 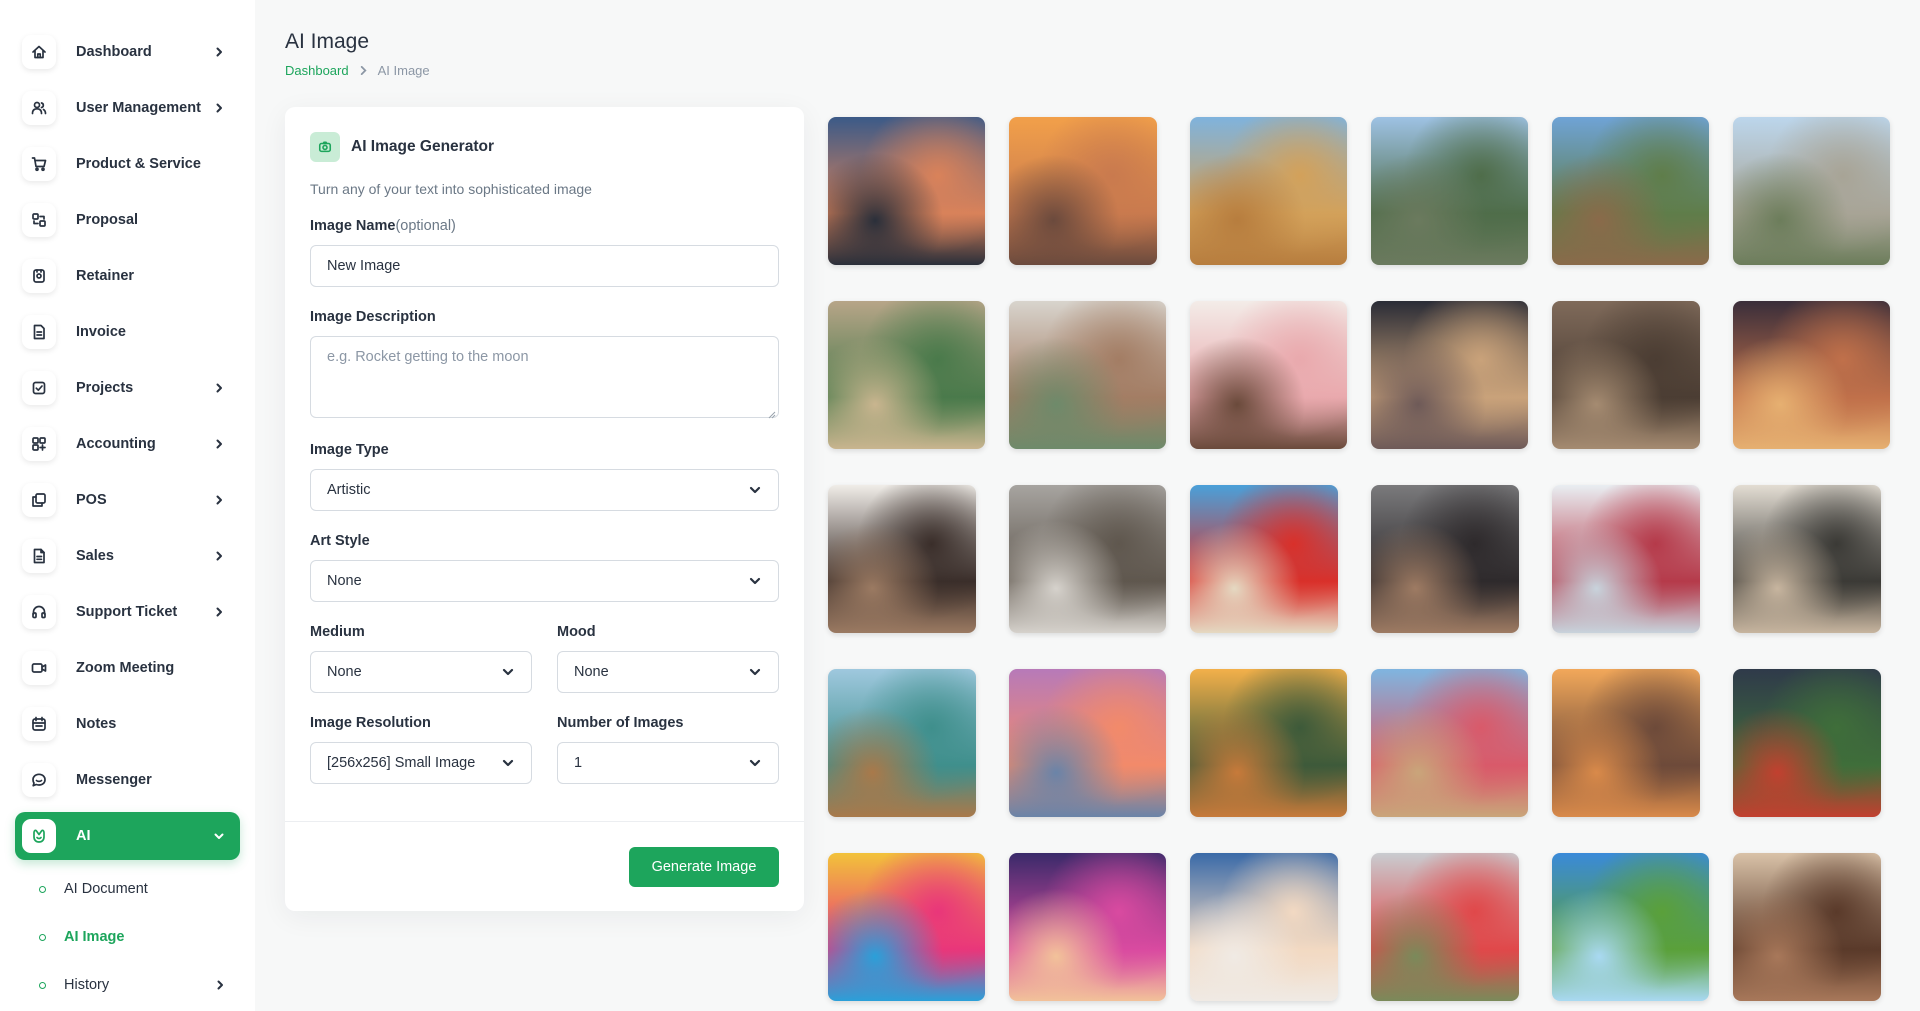 I want to click on sidebar-item-zoom-meeting: Zoom Meeting, so click(x=127, y=668).